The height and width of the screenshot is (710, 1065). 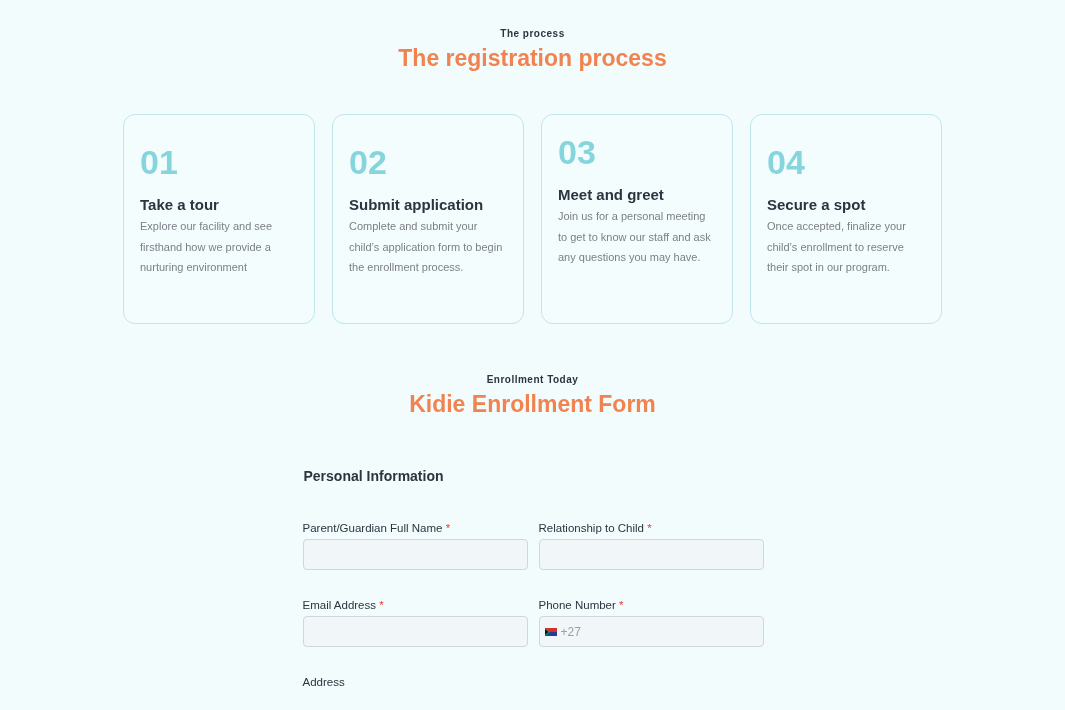 I want to click on section-eyebrow: Enrollment Today, so click(x=532, y=379).